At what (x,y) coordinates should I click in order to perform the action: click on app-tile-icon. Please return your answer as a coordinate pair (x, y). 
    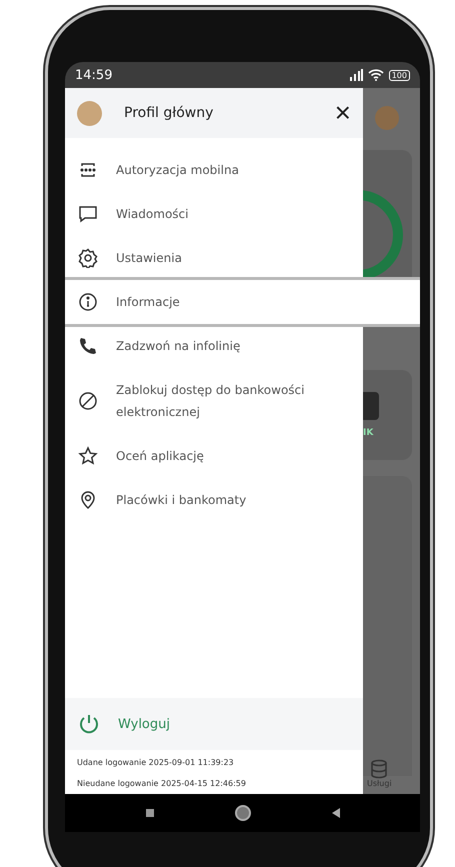
    Looking at the image, I should click on (371, 406).